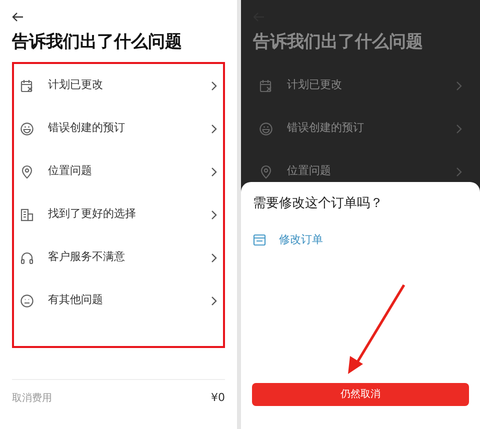 This screenshot has width=480, height=429. I want to click on modify-order-option: 修改订单, so click(288, 240).